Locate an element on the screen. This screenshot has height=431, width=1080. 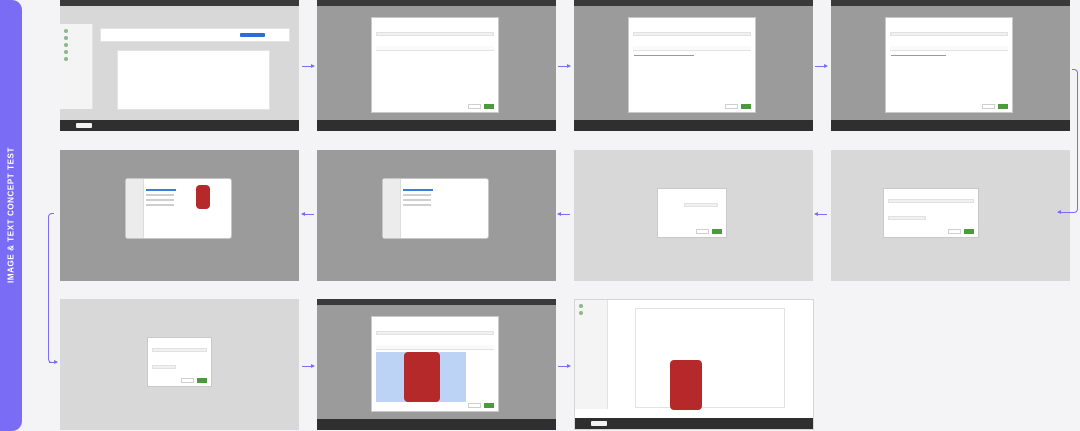
screen-8-insert-image-options is located at coordinates (950, 215).